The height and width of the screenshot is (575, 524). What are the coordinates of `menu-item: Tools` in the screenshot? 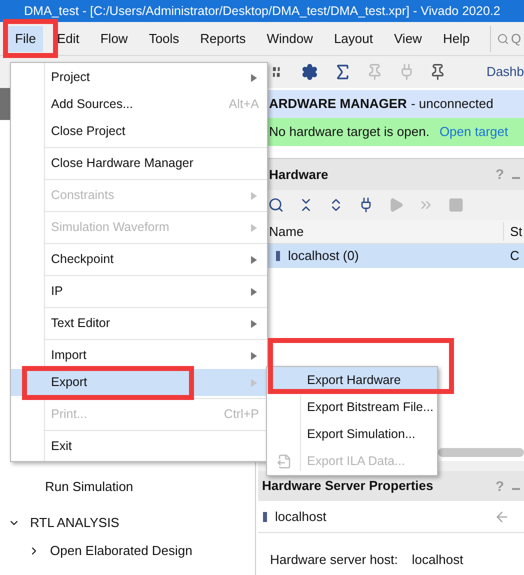 It's located at (164, 39).